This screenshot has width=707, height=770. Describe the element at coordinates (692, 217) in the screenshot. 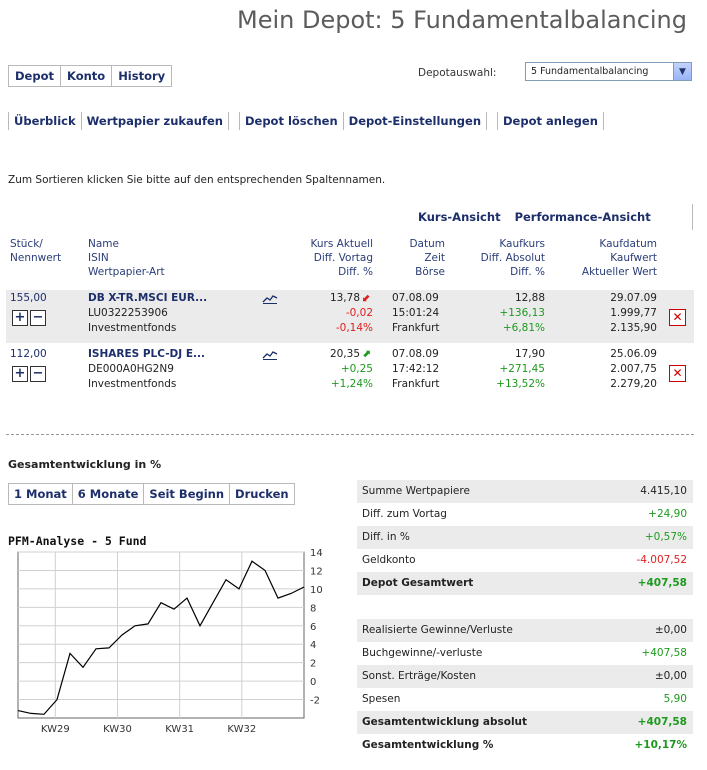

I see `divider` at that location.